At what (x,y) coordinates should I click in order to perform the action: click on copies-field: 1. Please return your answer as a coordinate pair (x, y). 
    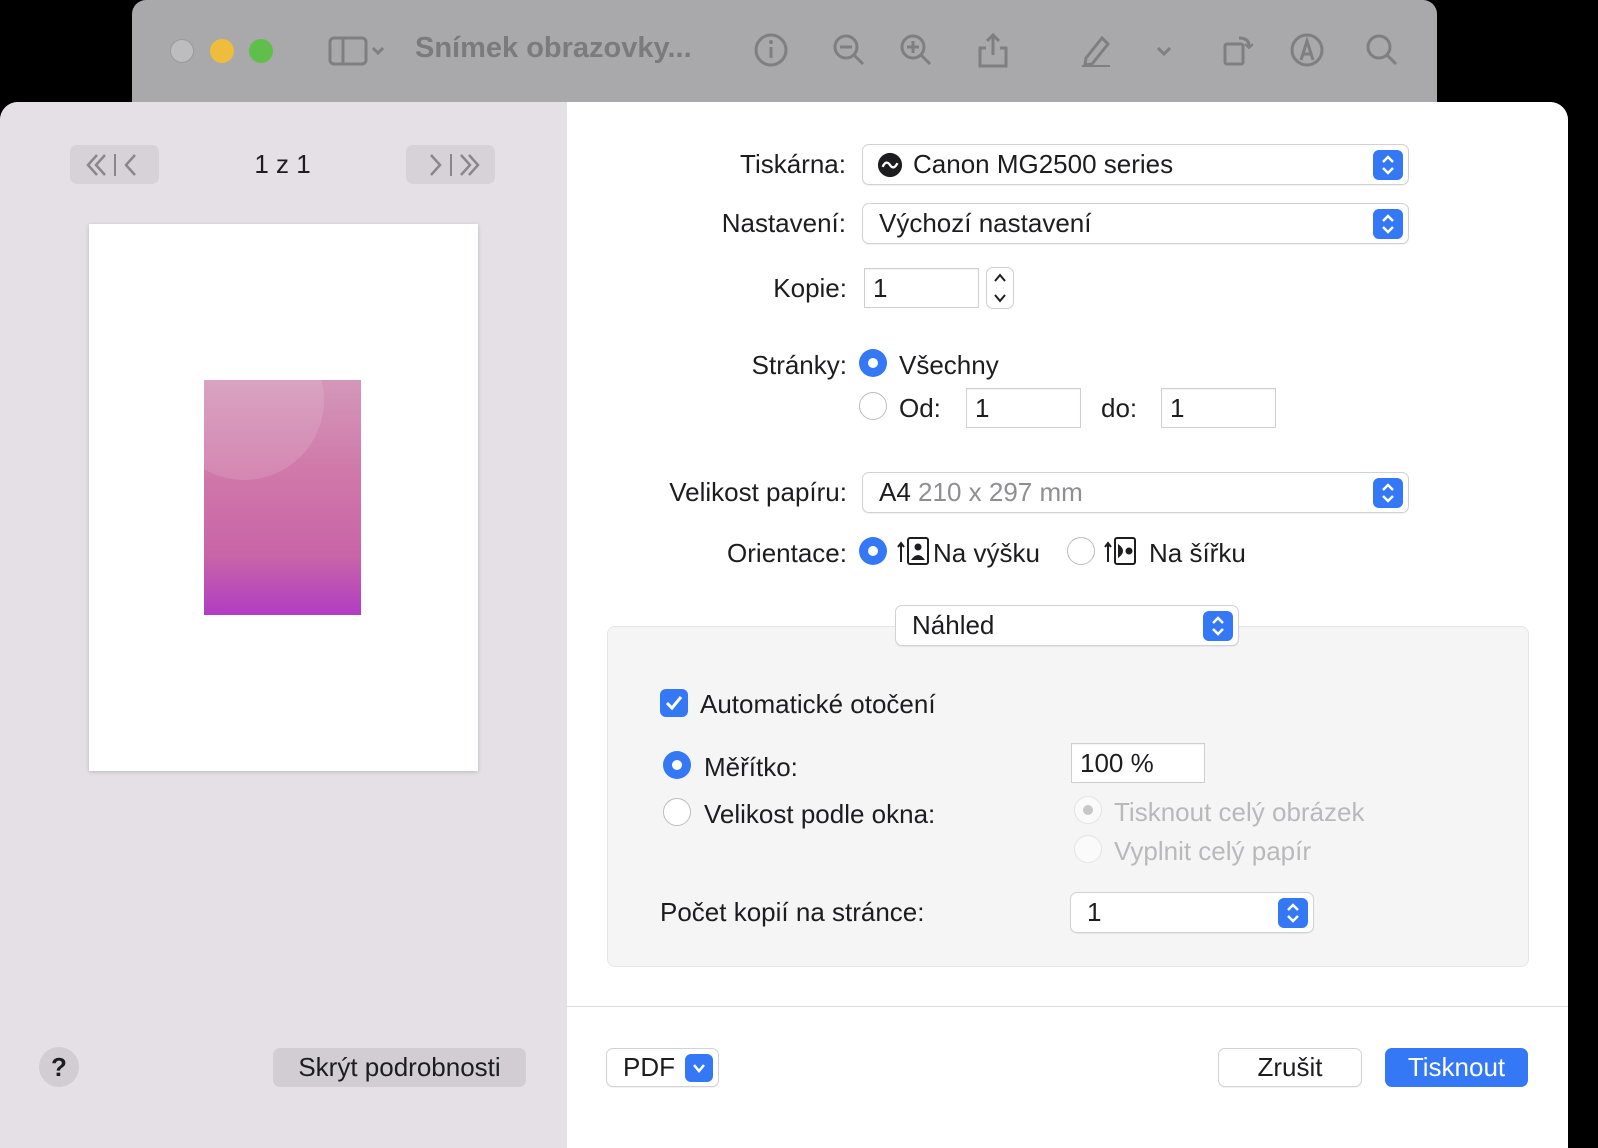
    Looking at the image, I should click on (921, 288).